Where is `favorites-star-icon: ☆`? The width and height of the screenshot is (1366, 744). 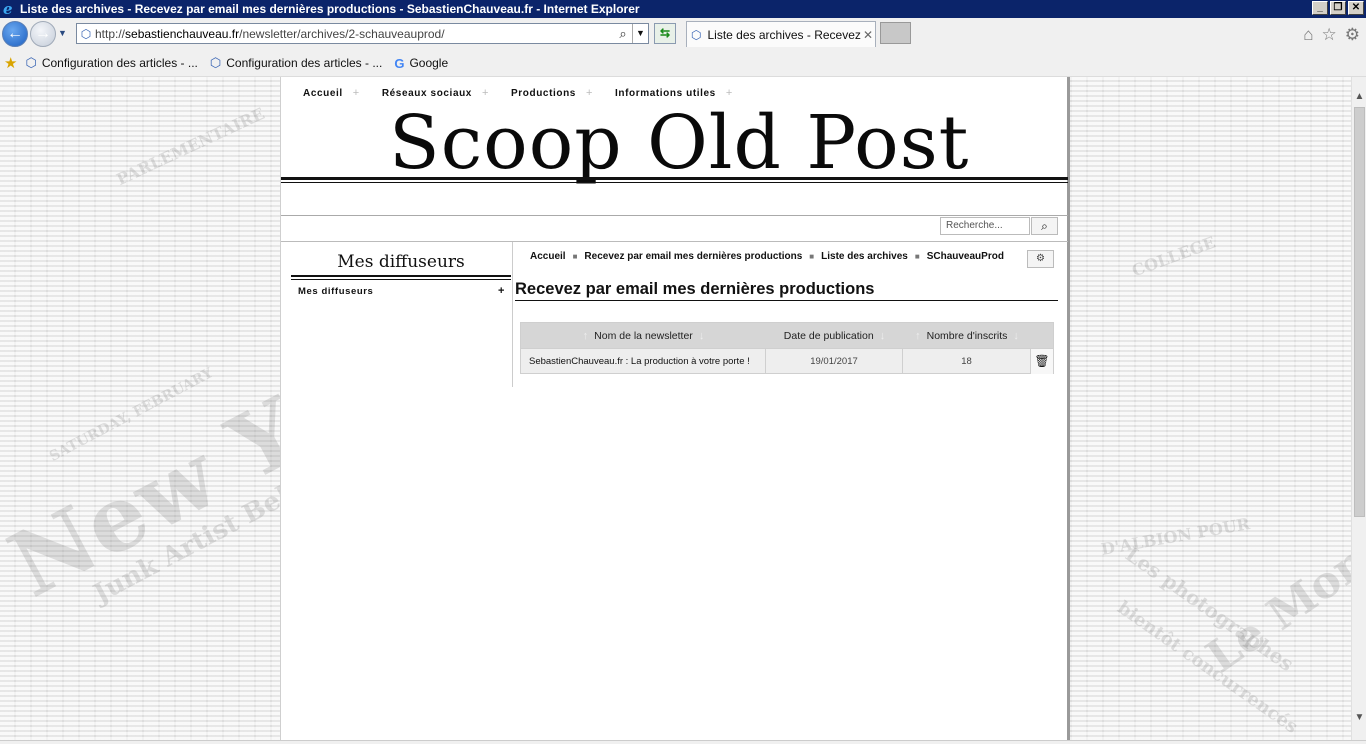
favorites-star-icon: ☆ is located at coordinates (1329, 35).